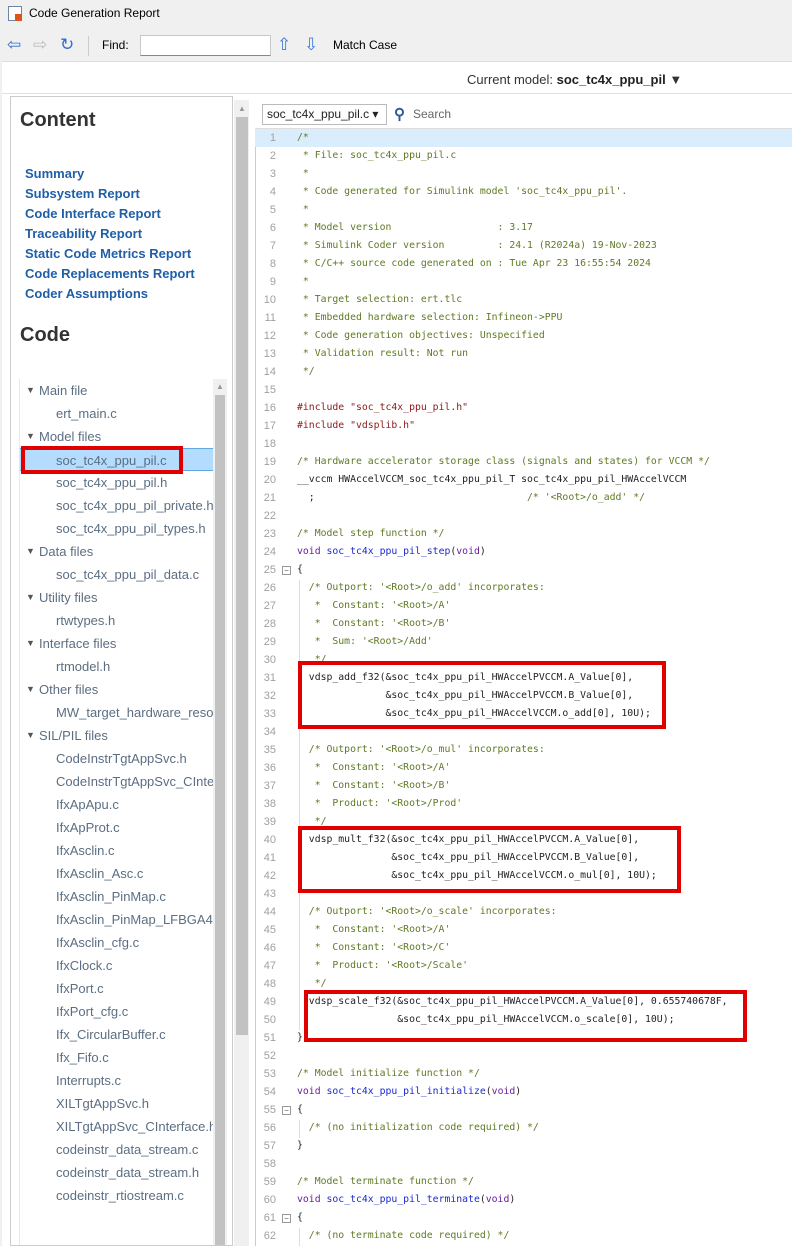 This screenshot has width=792, height=1246. I want to click on tree-item-label: soc_tc4x_ppu_pil_types.h, so click(131, 528).